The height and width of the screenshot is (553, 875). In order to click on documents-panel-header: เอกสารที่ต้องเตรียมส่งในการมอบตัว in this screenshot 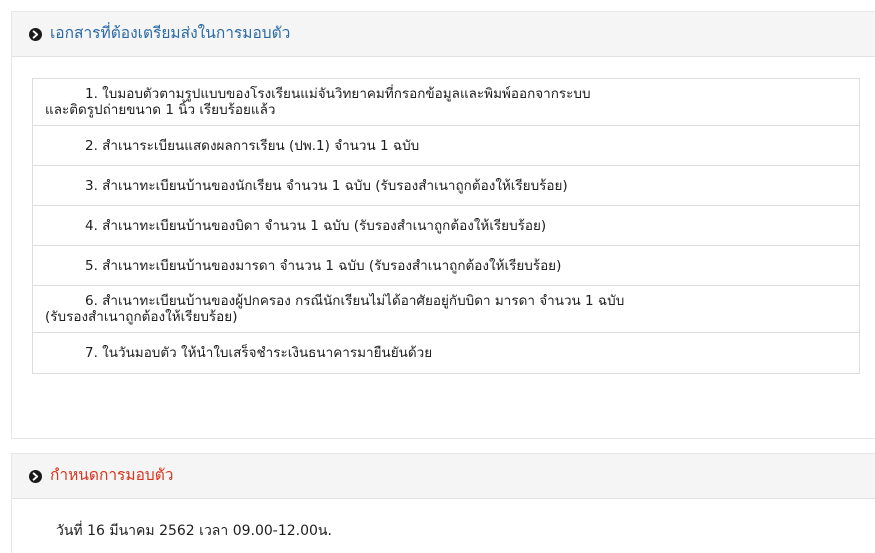, I will do `click(443, 34)`.